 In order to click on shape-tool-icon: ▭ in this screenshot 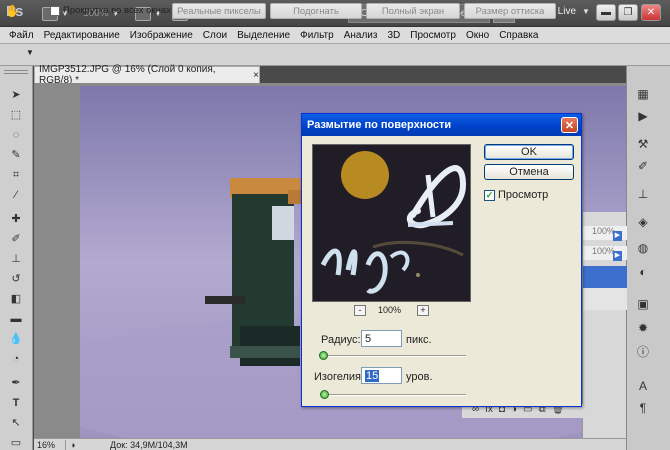, I will do `click(16, 443)`.